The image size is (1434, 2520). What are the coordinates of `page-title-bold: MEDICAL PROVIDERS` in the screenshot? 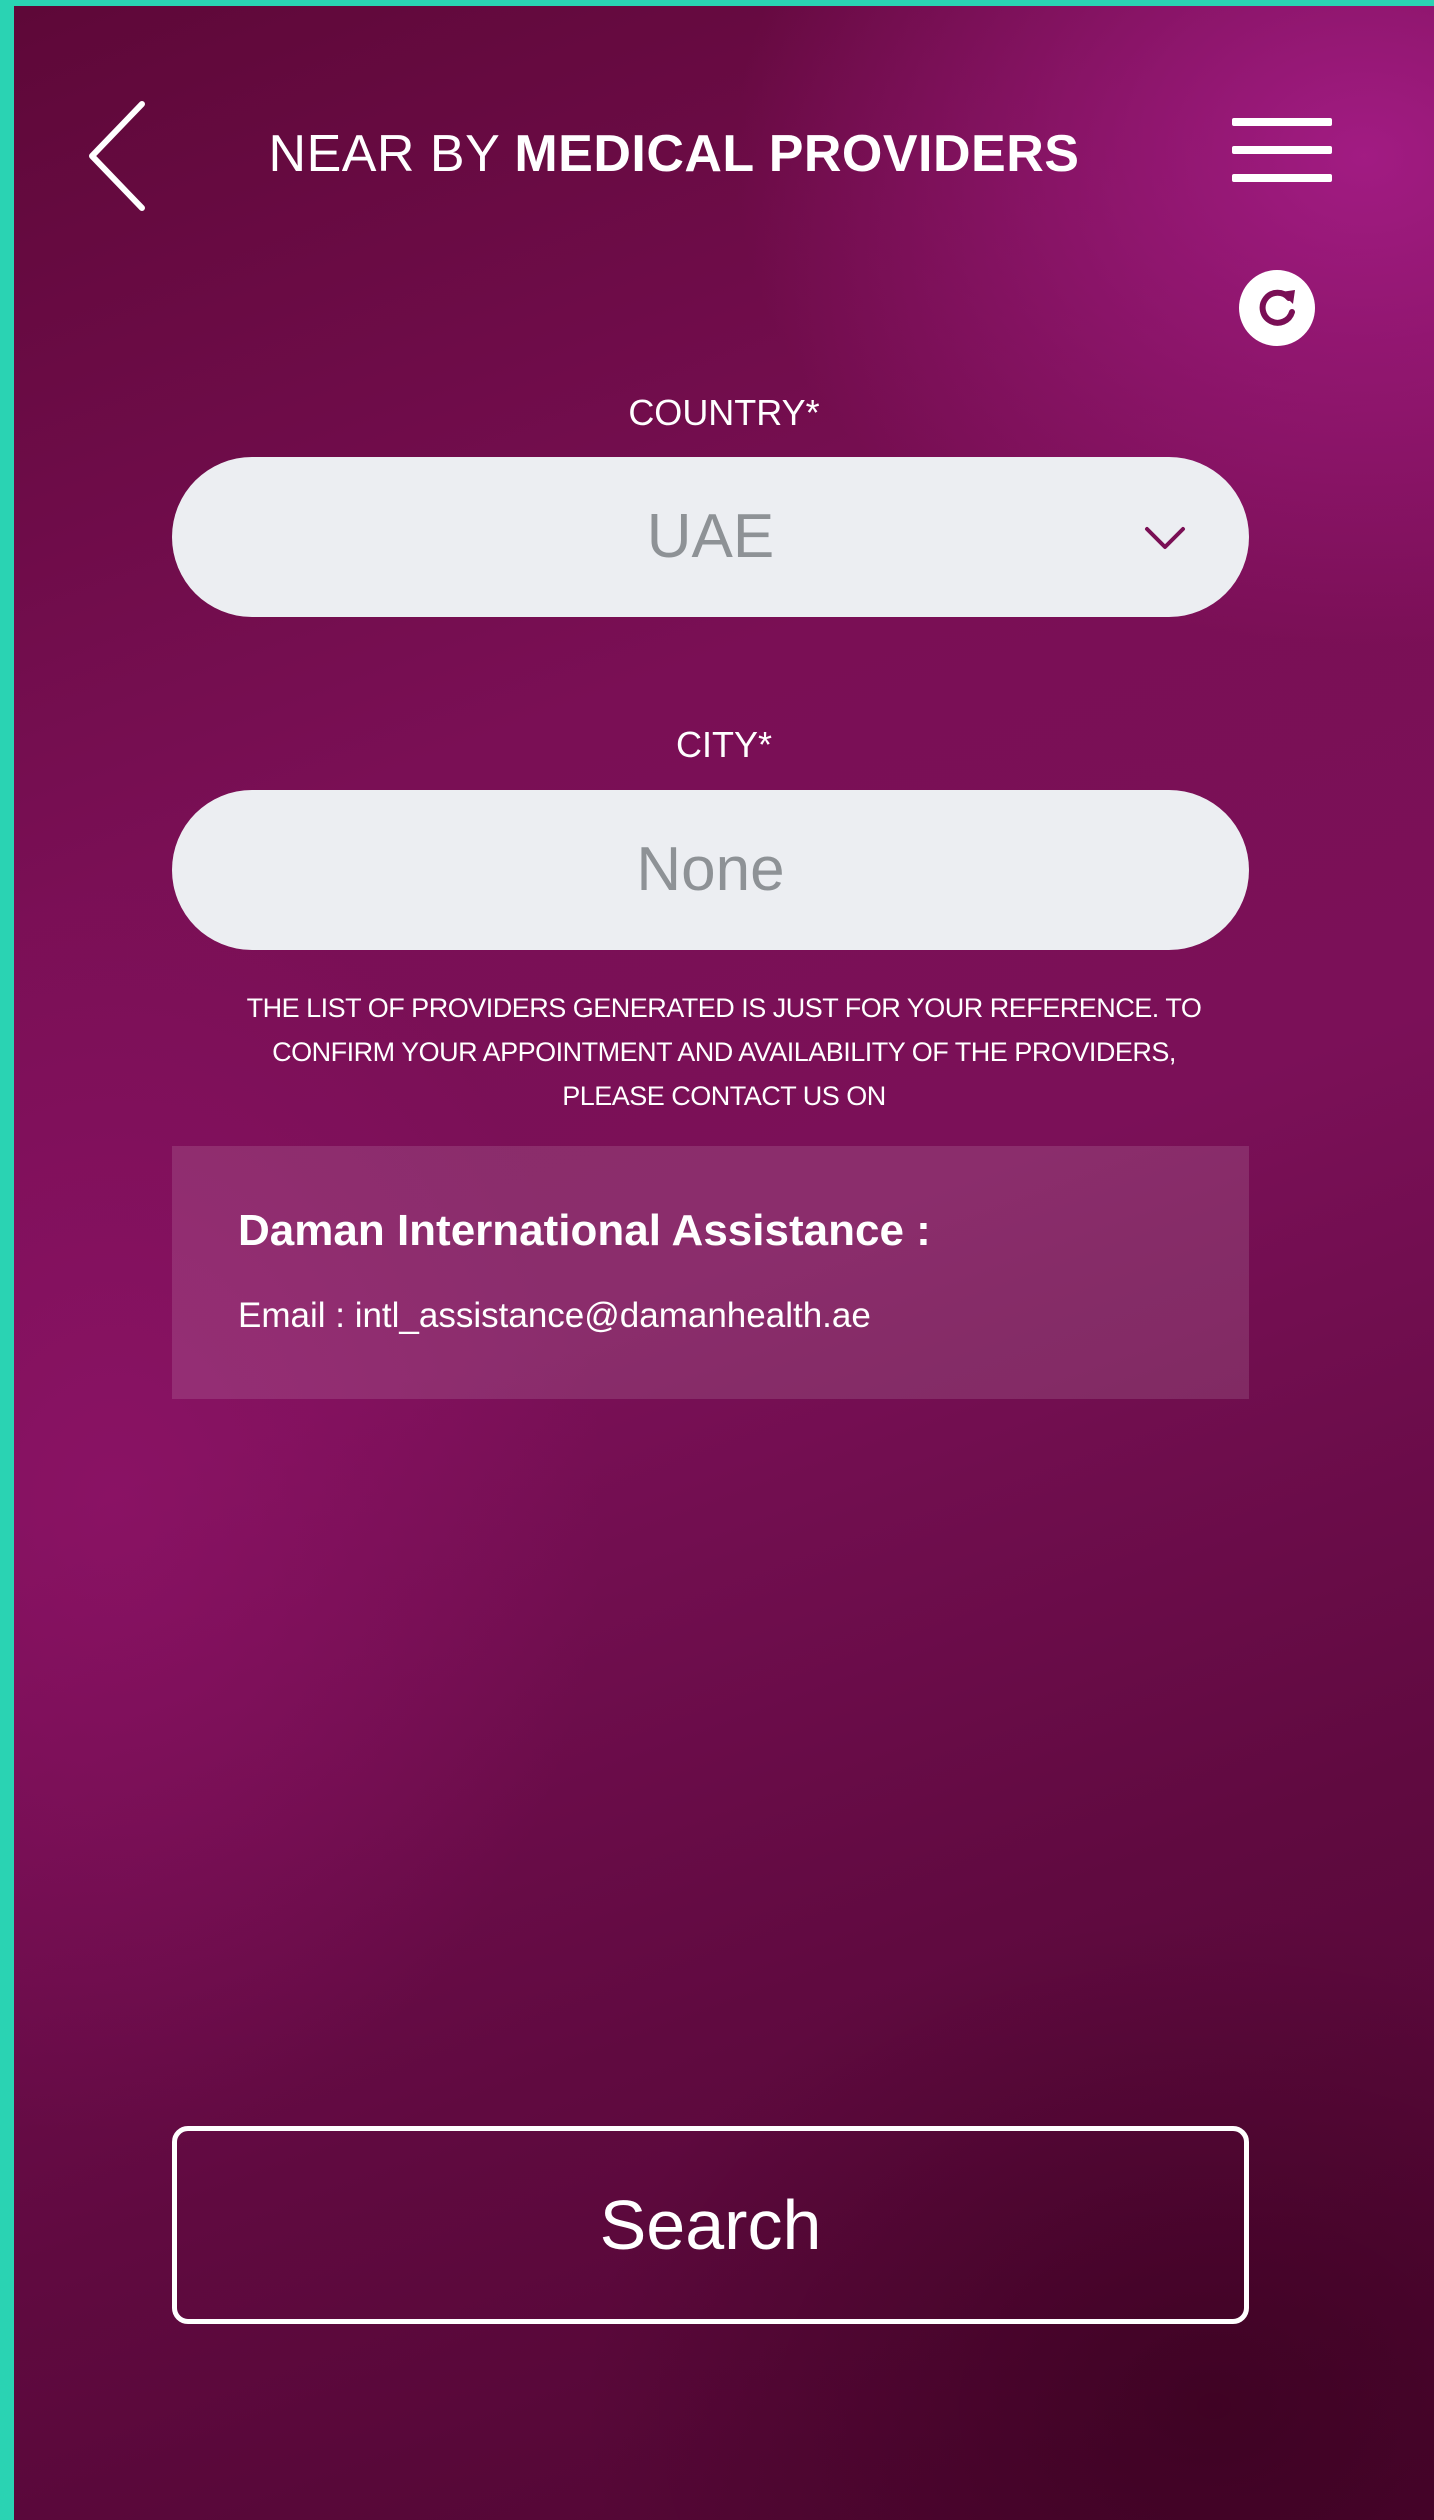 It's located at (797, 154).